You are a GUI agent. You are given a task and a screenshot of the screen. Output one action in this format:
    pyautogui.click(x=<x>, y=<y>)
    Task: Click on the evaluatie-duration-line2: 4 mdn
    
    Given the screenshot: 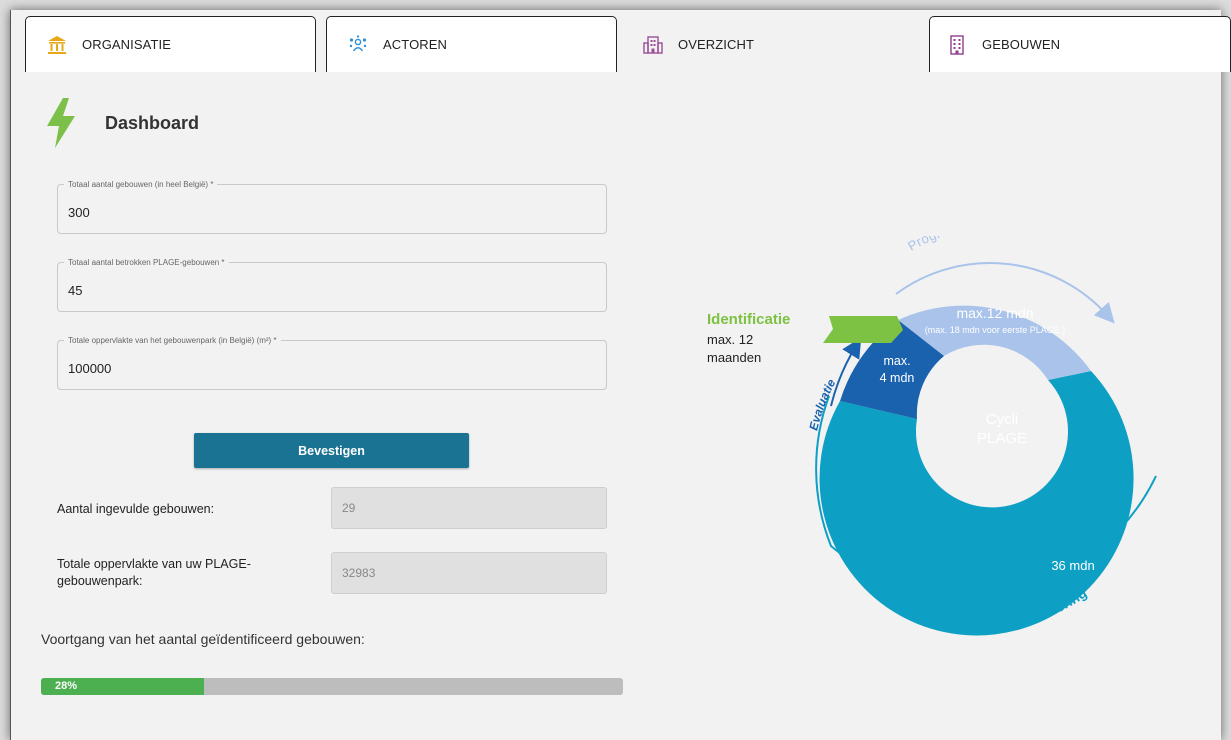 What is the action you would take?
    pyautogui.click(x=897, y=378)
    